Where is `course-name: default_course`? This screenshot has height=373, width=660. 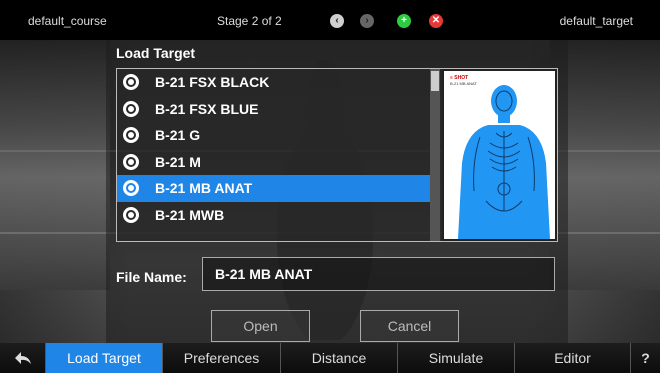
course-name: default_course is located at coordinates (67, 21).